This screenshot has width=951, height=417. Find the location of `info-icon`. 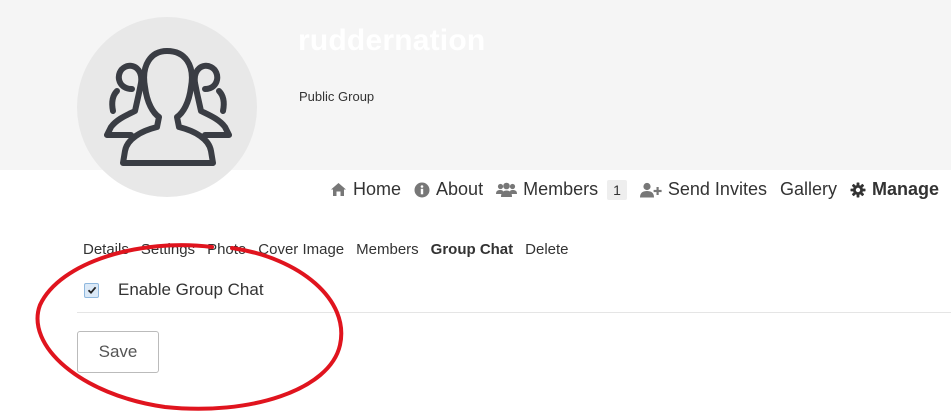

info-icon is located at coordinates (422, 189).